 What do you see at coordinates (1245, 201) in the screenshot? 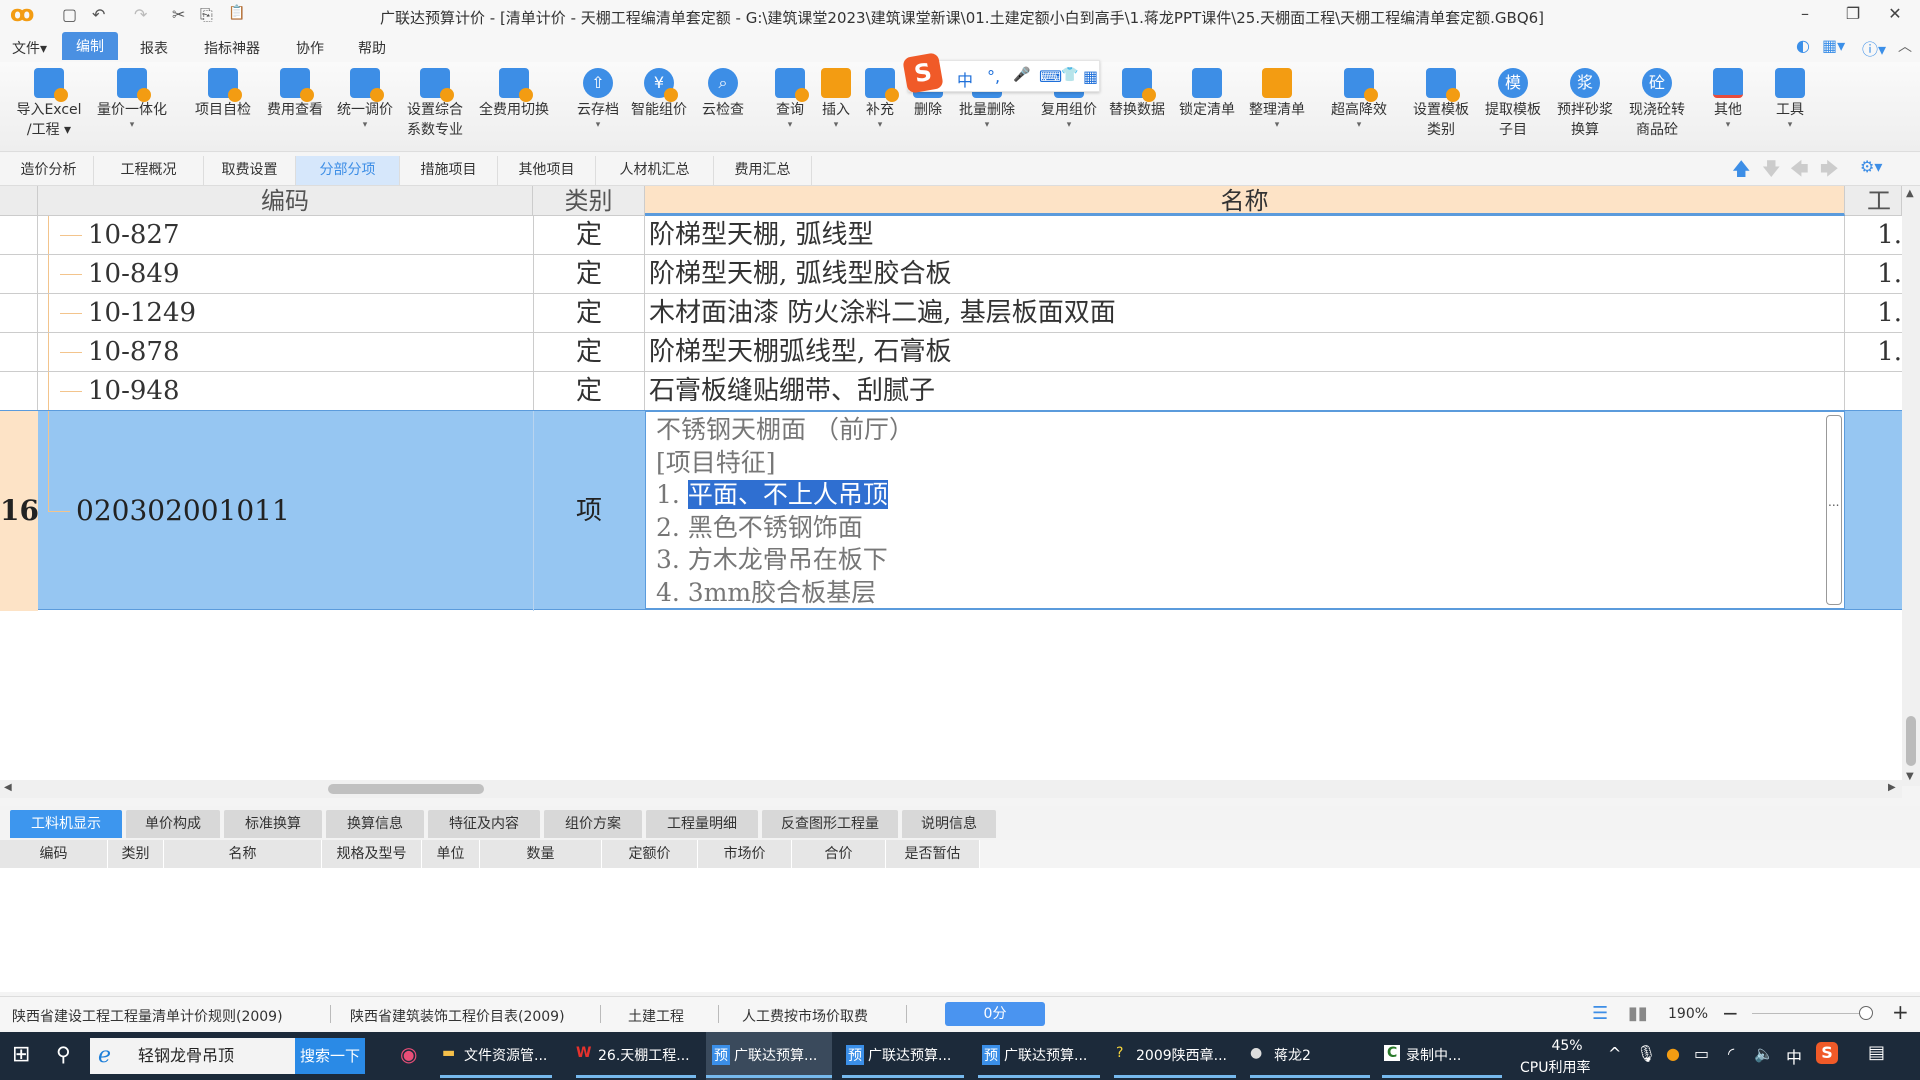
I see `header-name: 名称` at bounding box center [1245, 201].